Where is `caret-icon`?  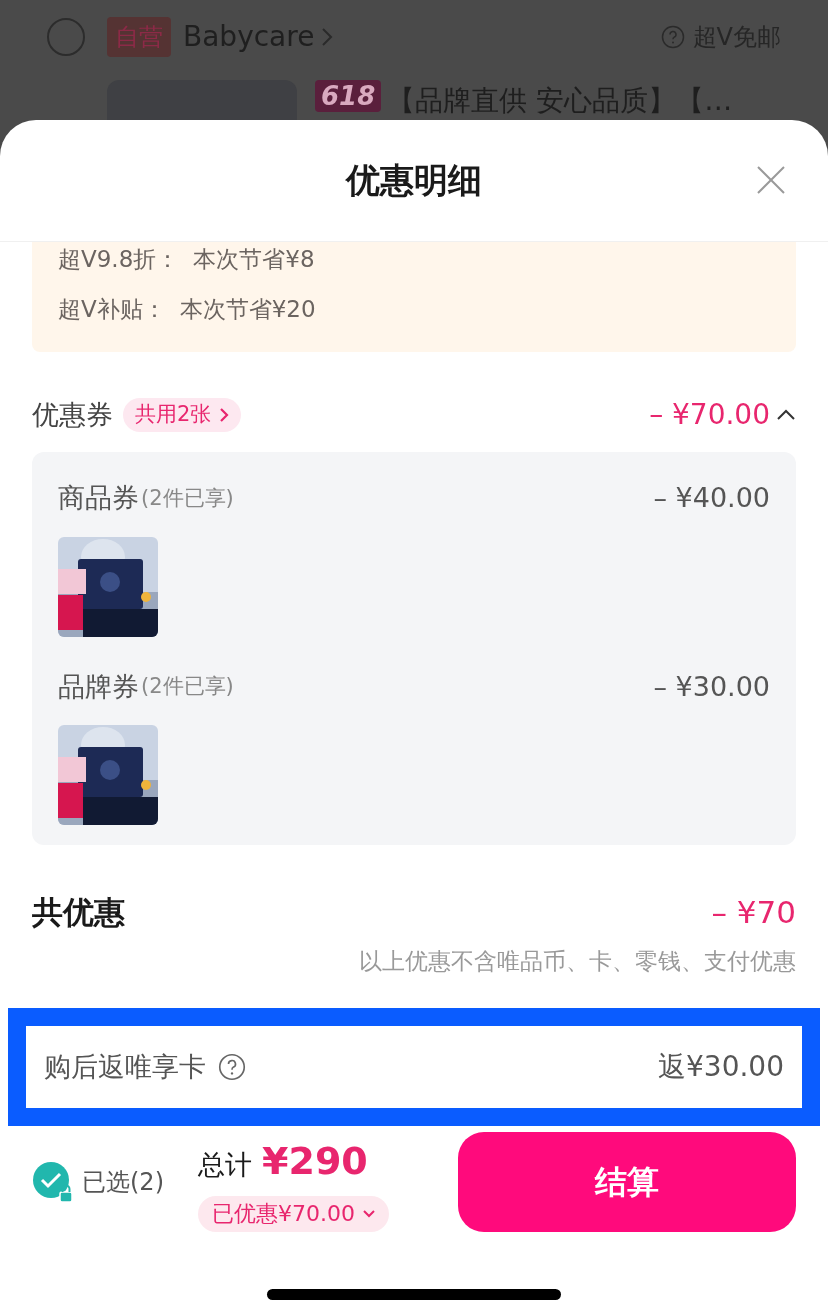 caret-icon is located at coordinates (369, 1213).